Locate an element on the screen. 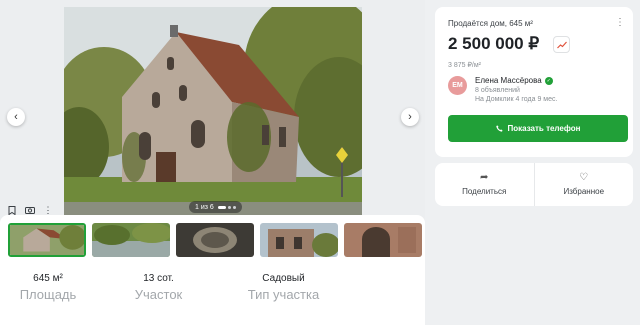 This screenshot has width=640, height=325. listing-price: 2 500 000 ₽ is located at coordinates (494, 43).